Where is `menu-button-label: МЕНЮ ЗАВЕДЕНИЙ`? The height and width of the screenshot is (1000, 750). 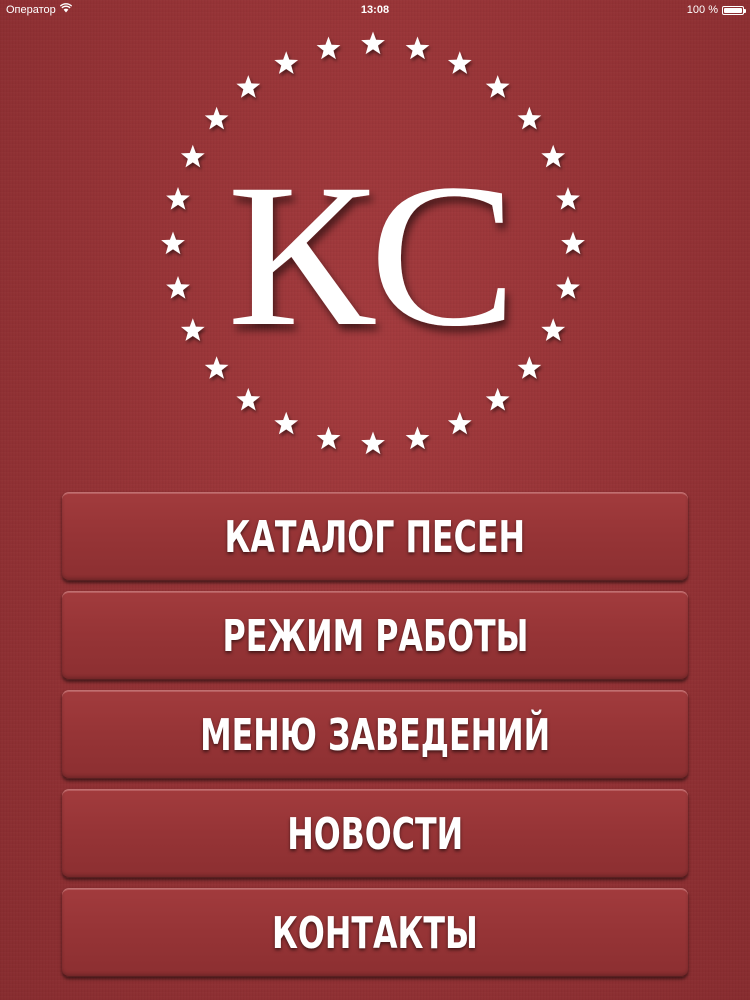 menu-button-label: МЕНЮ ЗАВЕДЕНИЙ is located at coordinates (375, 735).